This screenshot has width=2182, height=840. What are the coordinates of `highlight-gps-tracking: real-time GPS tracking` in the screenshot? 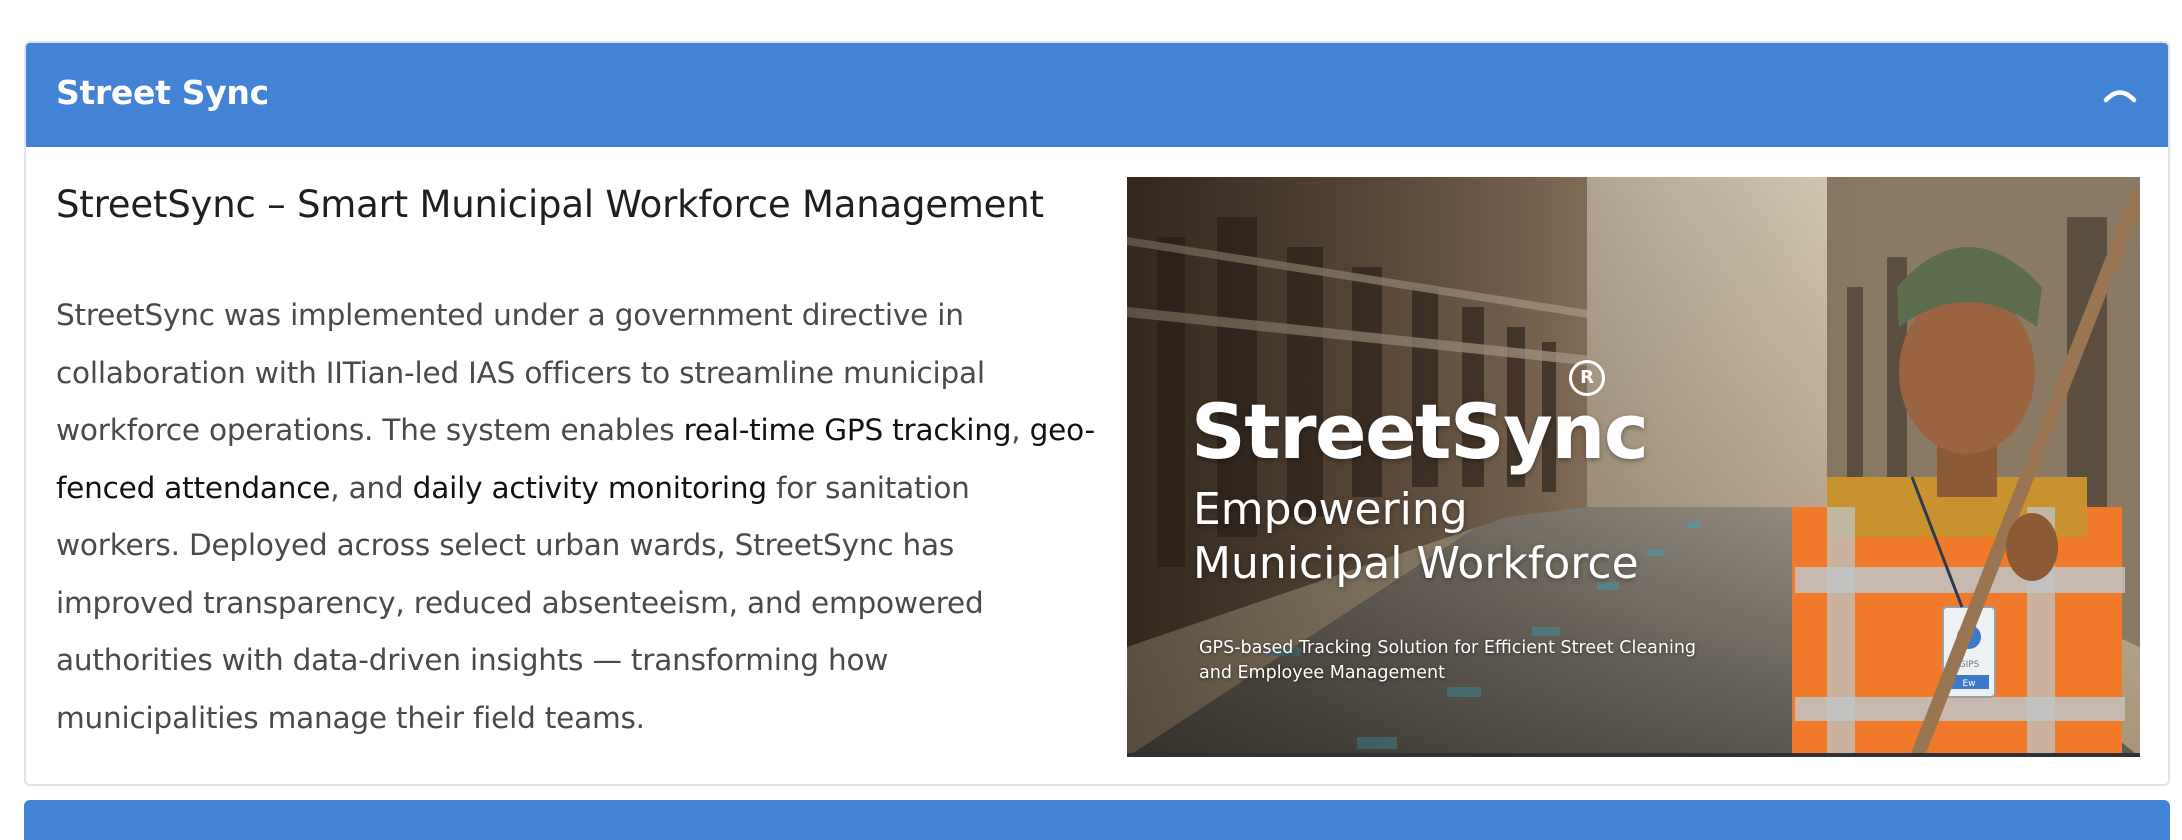 It's located at (847, 430).